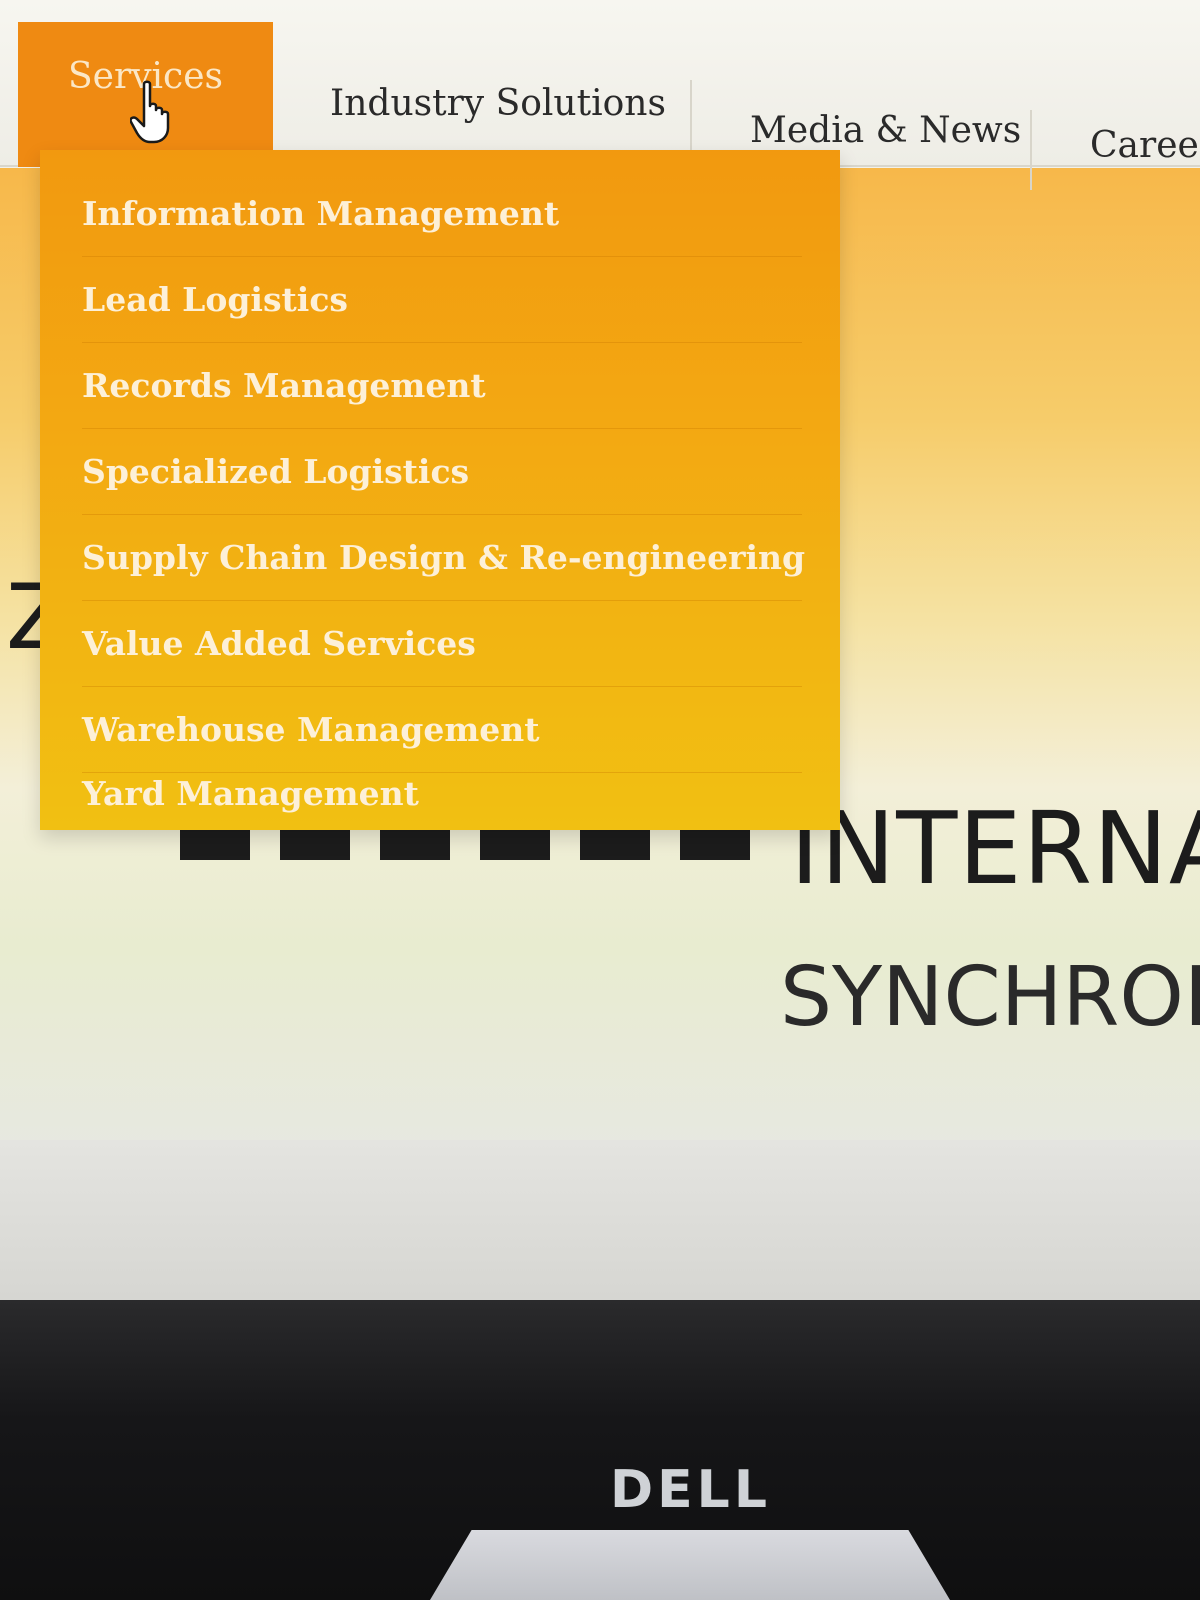  What do you see at coordinates (600, 1220) in the screenshot?
I see `hero-footer-band` at bounding box center [600, 1220].